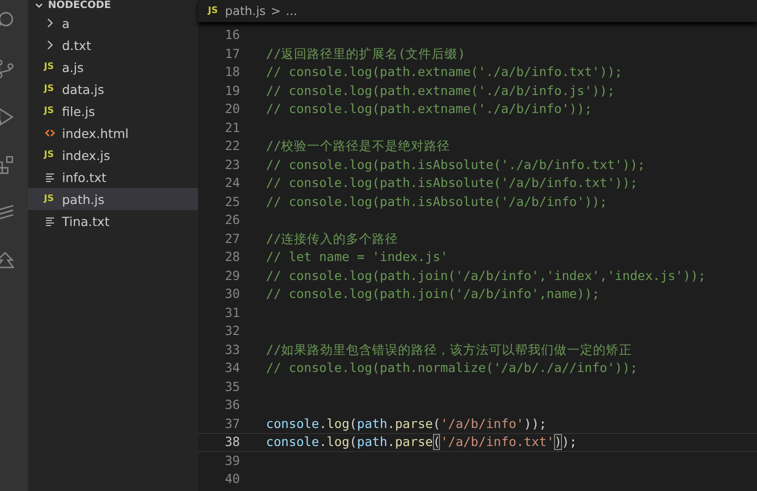 The height and width of the screenshot is (491, 757). Describe the element at coordinates (232, 331) in the screenshot. I see `line-number: 32` at that location.